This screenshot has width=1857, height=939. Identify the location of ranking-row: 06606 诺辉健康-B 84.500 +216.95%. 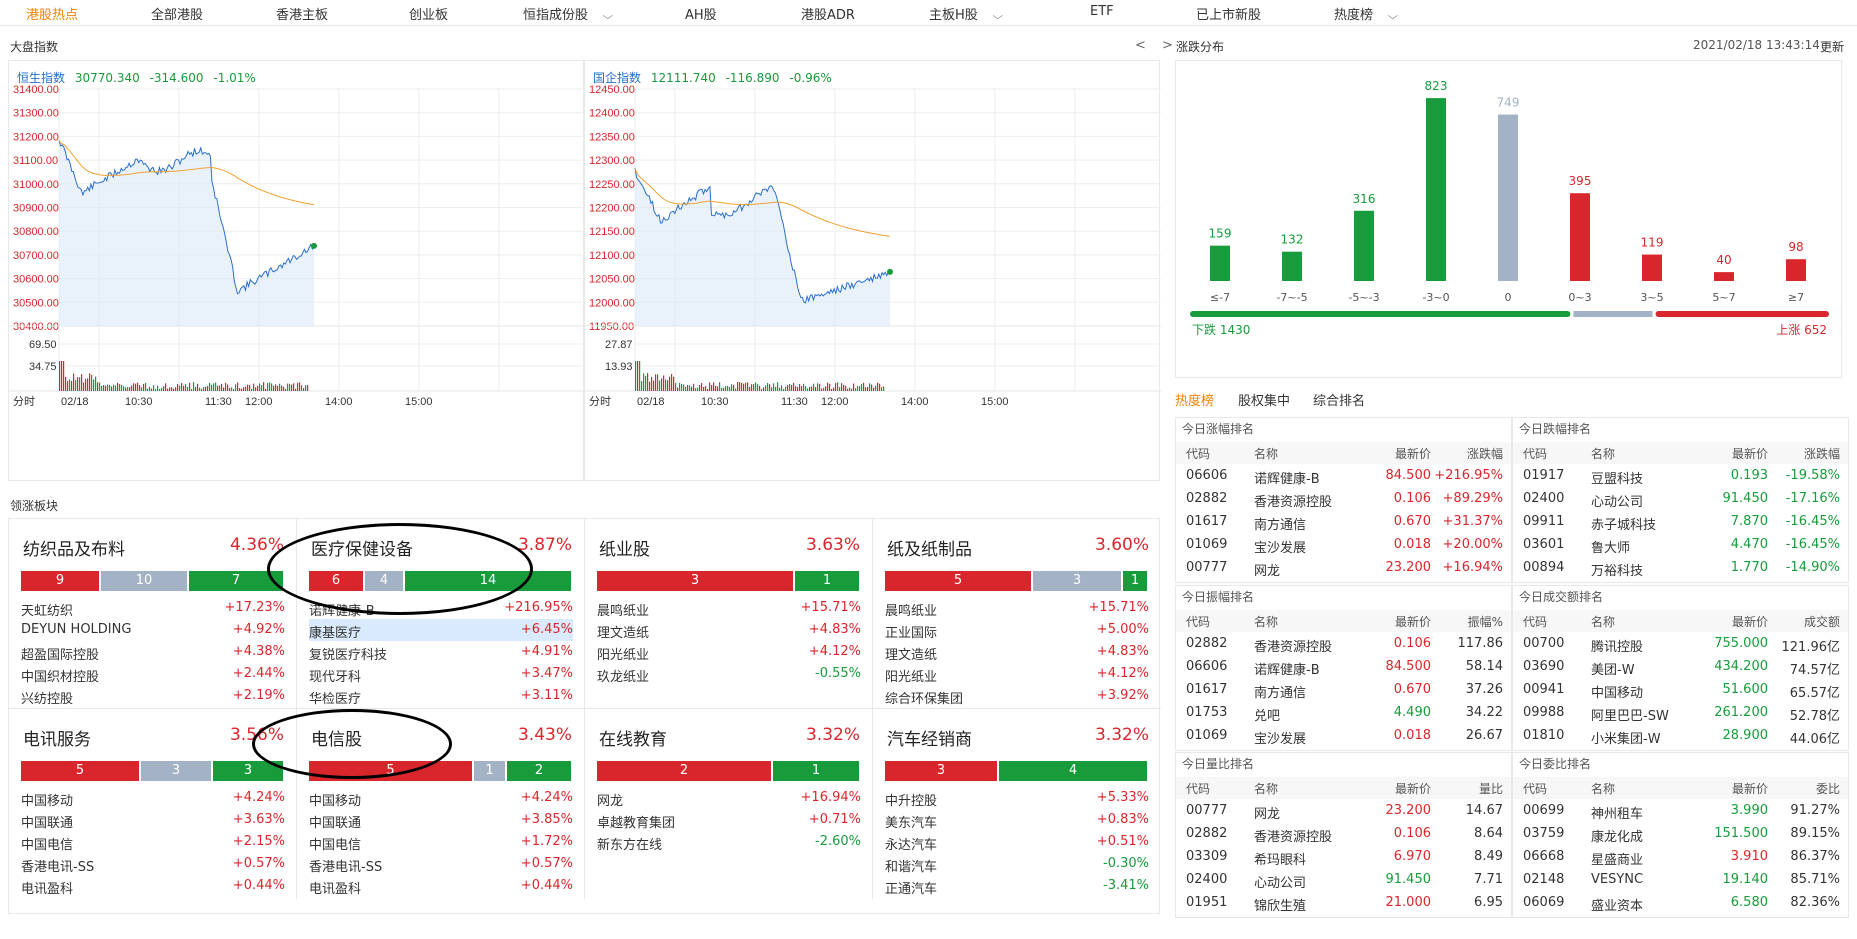
(1343, 476).